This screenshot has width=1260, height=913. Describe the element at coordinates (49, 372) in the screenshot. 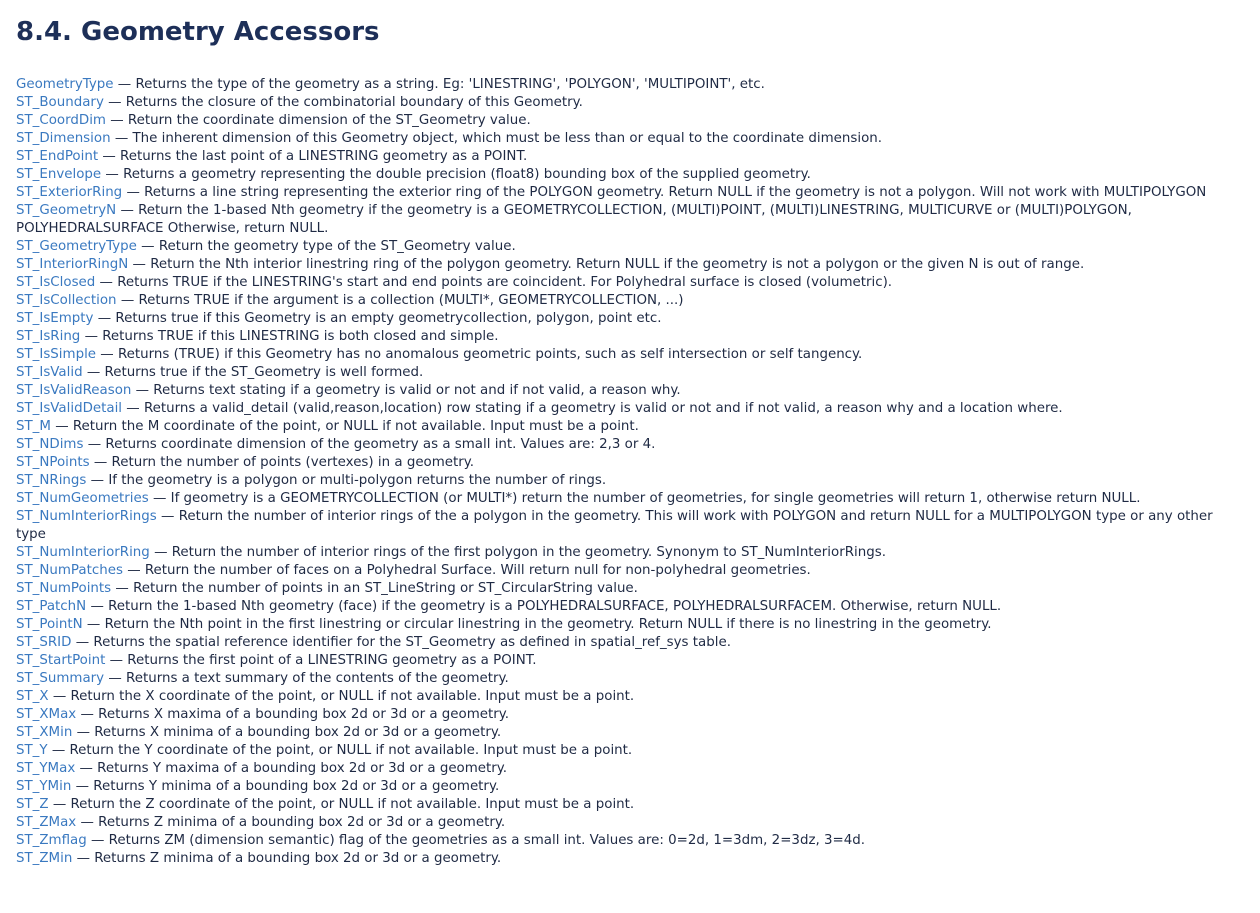

I see `function-link: ST_IsValid` at that location.